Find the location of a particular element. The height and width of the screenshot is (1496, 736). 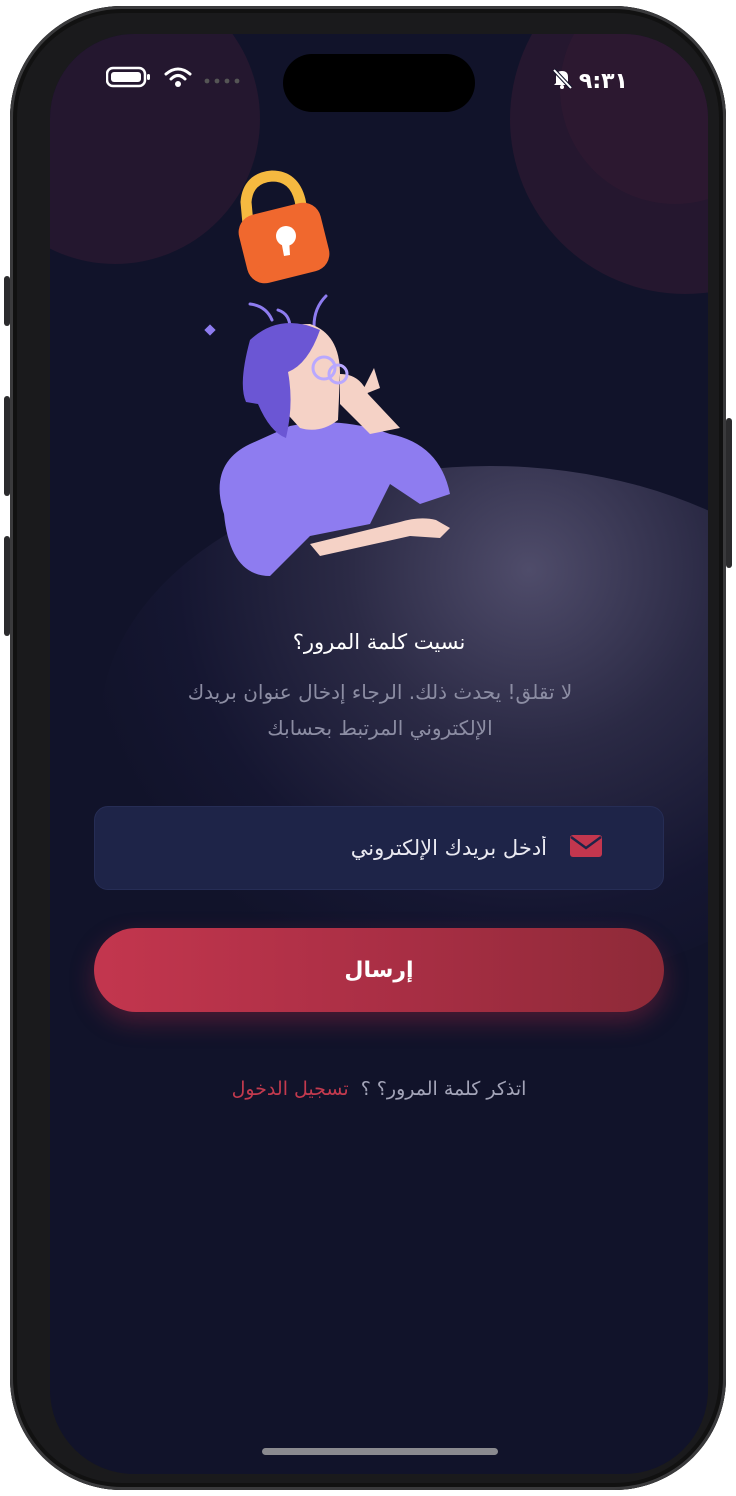

volume-down-button is located at coordinates (7, 586).